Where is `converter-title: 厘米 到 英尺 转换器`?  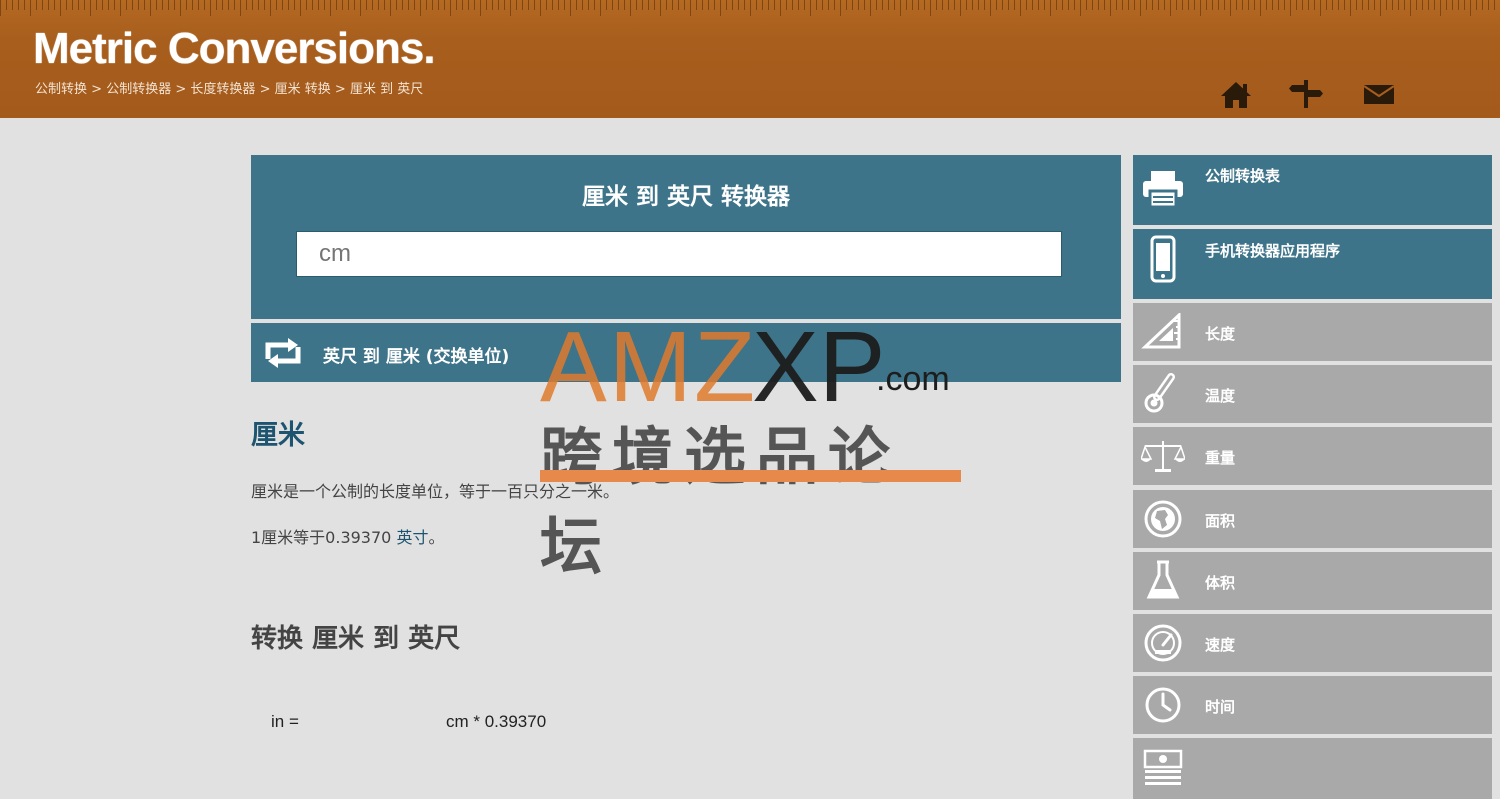 converter-title: 厘米 到 英尺 转换器 is located at coordinates (686, 197).